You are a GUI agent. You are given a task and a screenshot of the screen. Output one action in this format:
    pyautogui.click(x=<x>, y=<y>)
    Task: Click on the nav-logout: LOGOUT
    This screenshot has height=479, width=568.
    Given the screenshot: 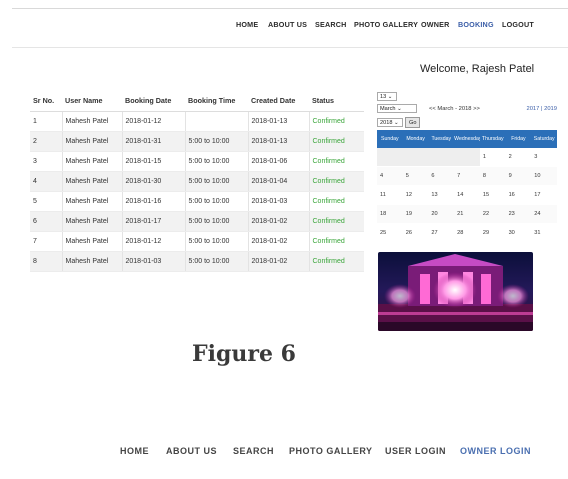 What is the action you would take?
    pyautogui.click(x=518, y=24)
    